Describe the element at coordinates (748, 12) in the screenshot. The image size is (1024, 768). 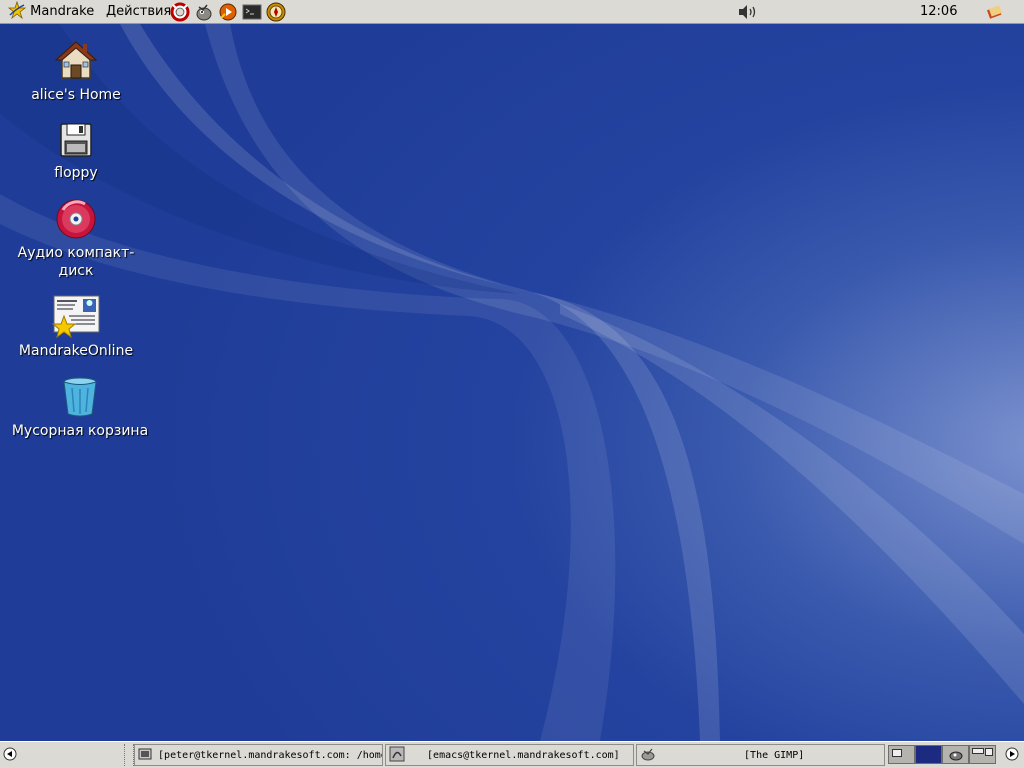
I see `speaker-icon` at that location.